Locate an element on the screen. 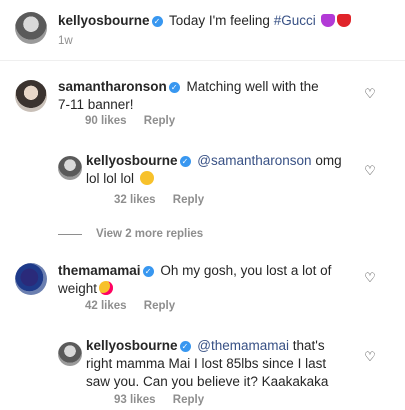 The height and width of the screenshot is (410, 405). reply-mention: @samantharonson is located at coordinates (254, 160).